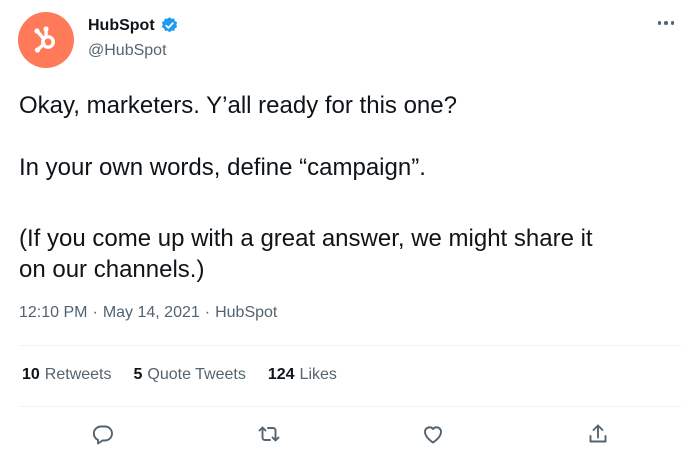  I want to click on retweets-stat: 10 Retweets, so click(67, 375).